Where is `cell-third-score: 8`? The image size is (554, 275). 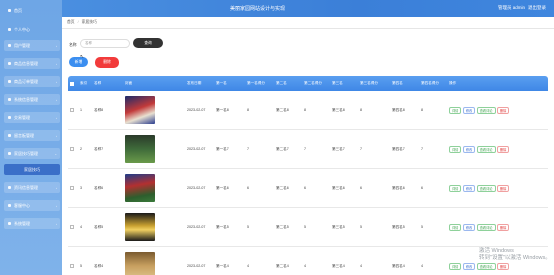
cell-third-score: 8 is located at coordinates (361, 110).